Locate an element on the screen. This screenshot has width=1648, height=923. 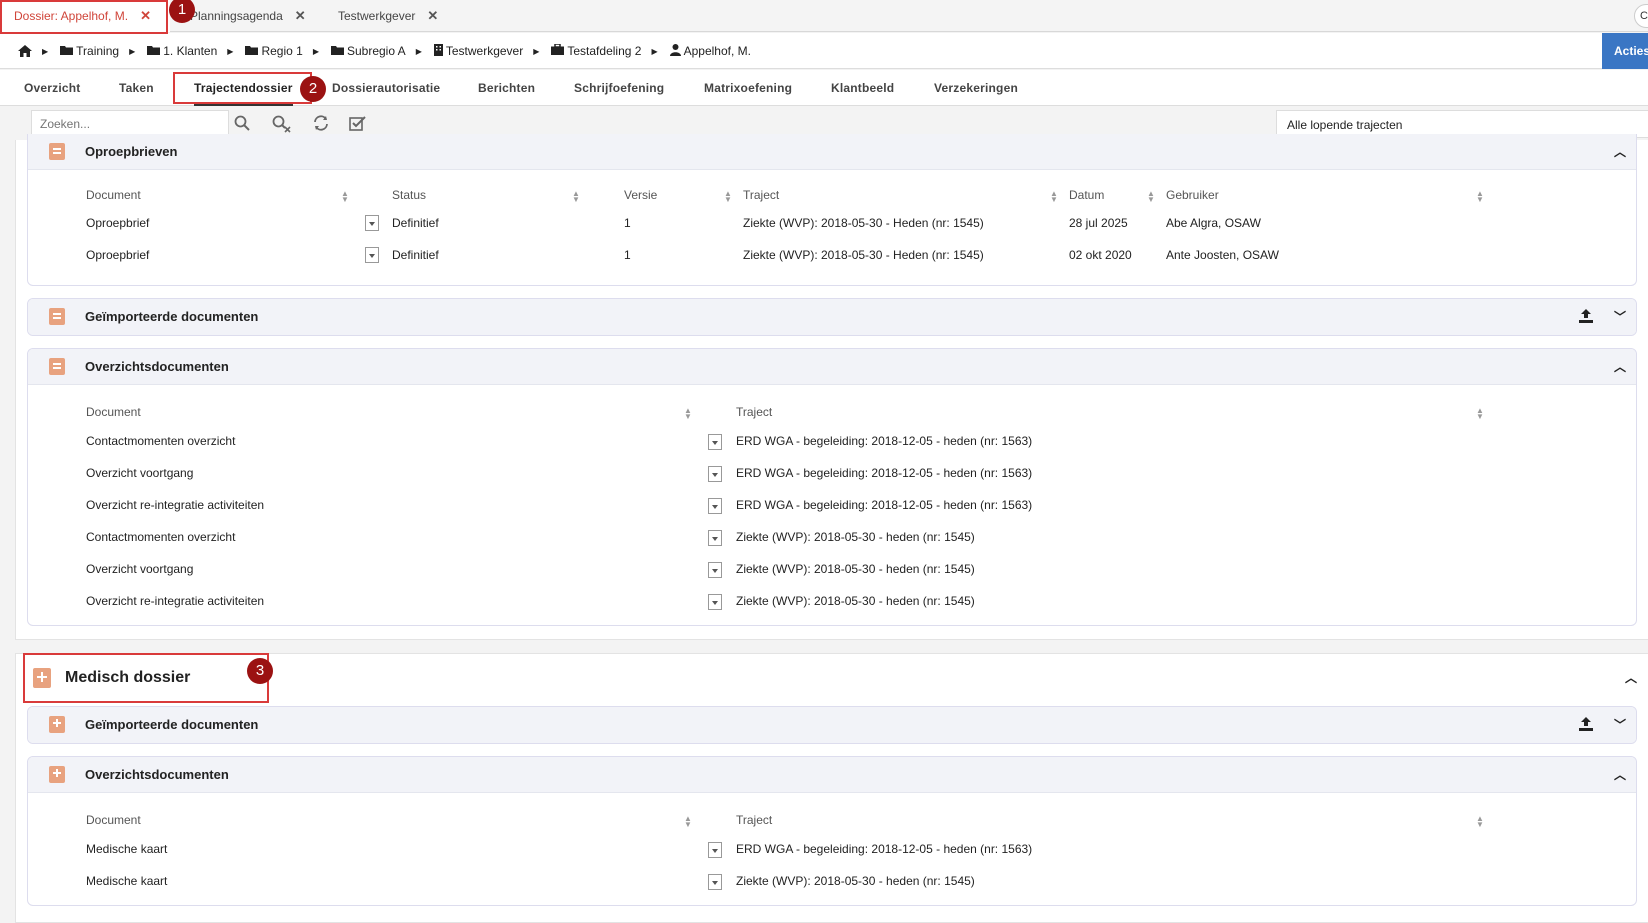
medical-document-icon is located at coordinates (57, 774).